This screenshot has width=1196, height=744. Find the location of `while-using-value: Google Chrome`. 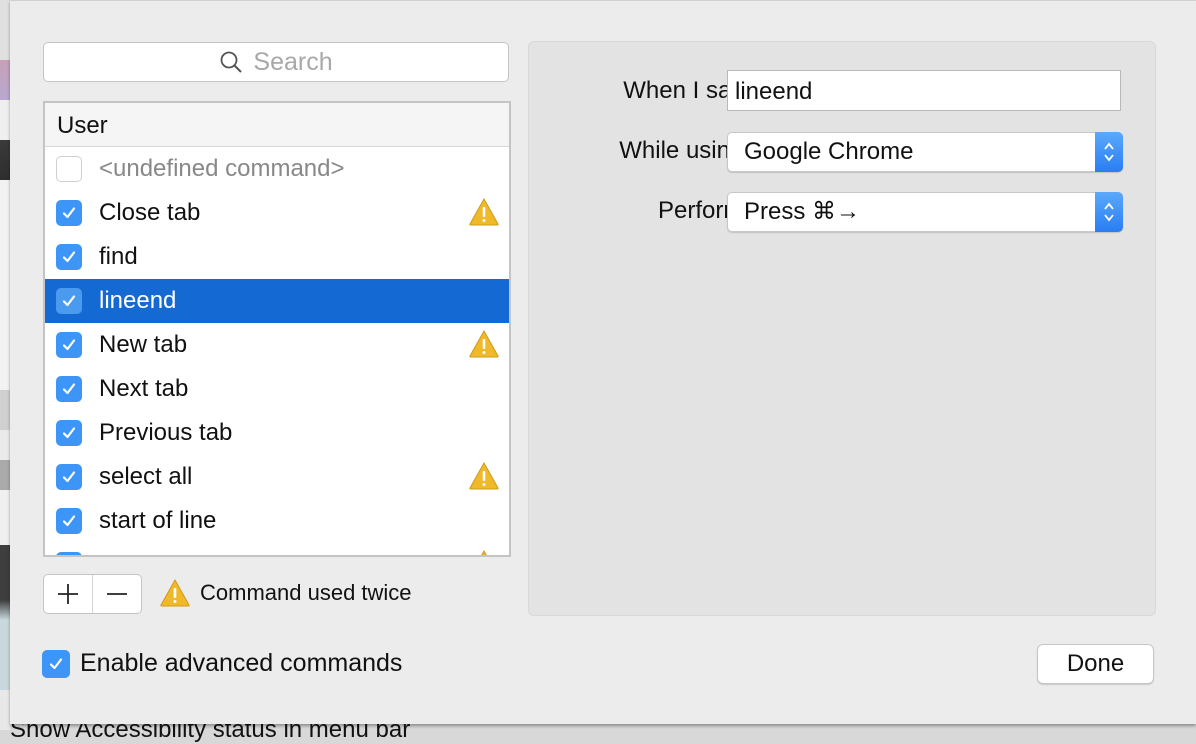

while-using-value: Google Chrome is located at coordinates (829, 151).